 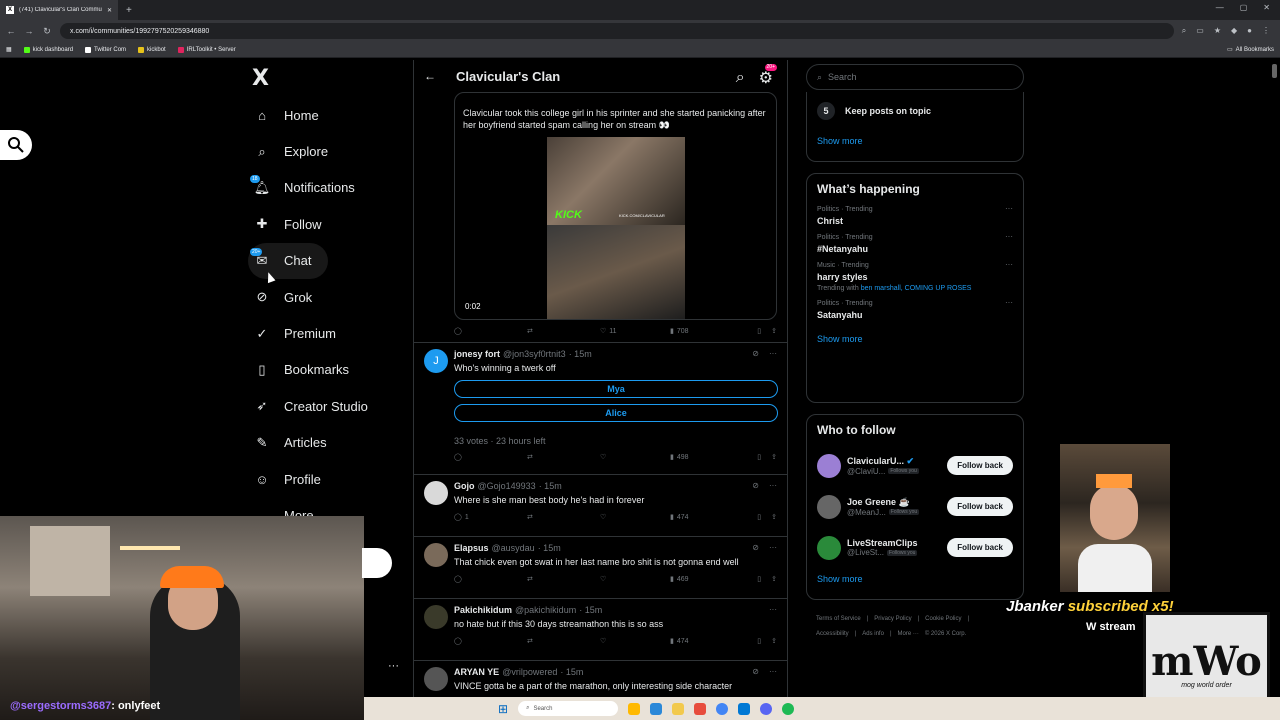 I want to click on maximize-icon: ▢, so click(x=1244, y=7).